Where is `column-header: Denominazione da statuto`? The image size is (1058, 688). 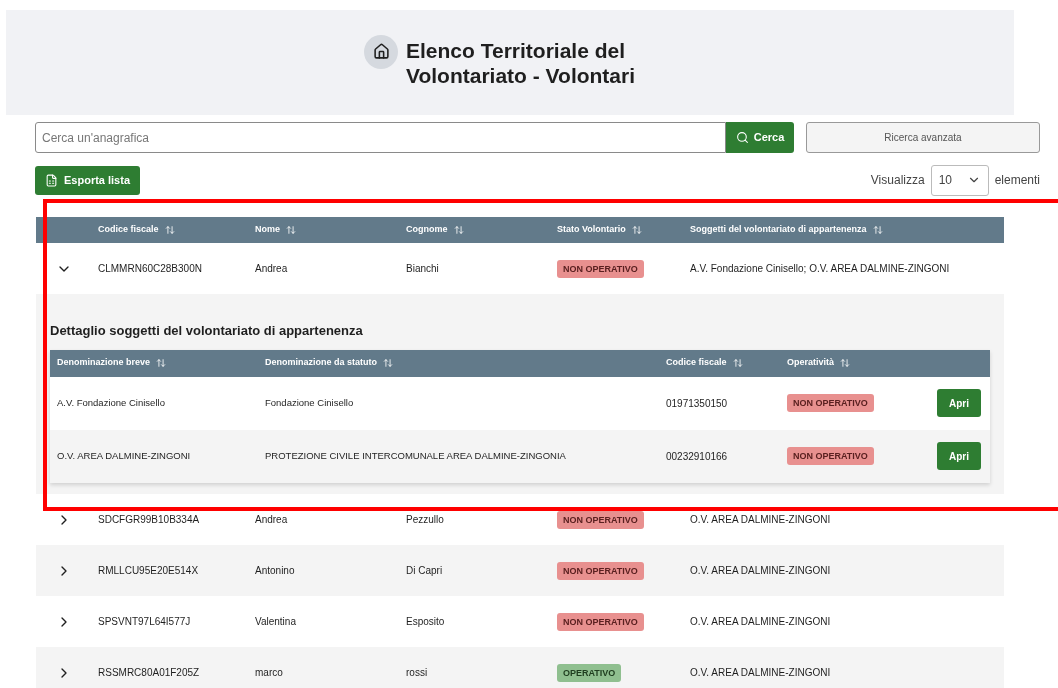
column-header: Denominazione da statuto is located at coordinates (321, 363).